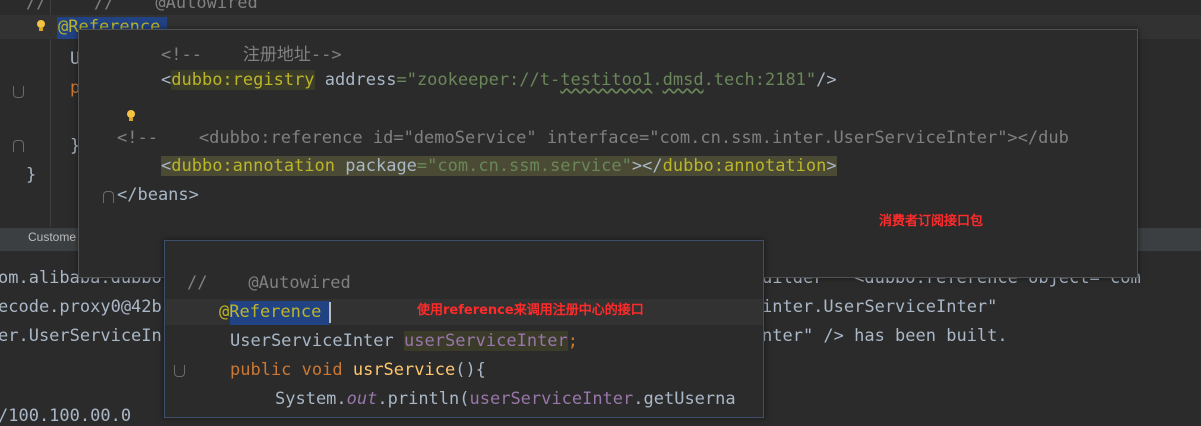  Describe the element at coordinates (31, 175) in the screenshot. I see `bg-brace-2: }` at that location.